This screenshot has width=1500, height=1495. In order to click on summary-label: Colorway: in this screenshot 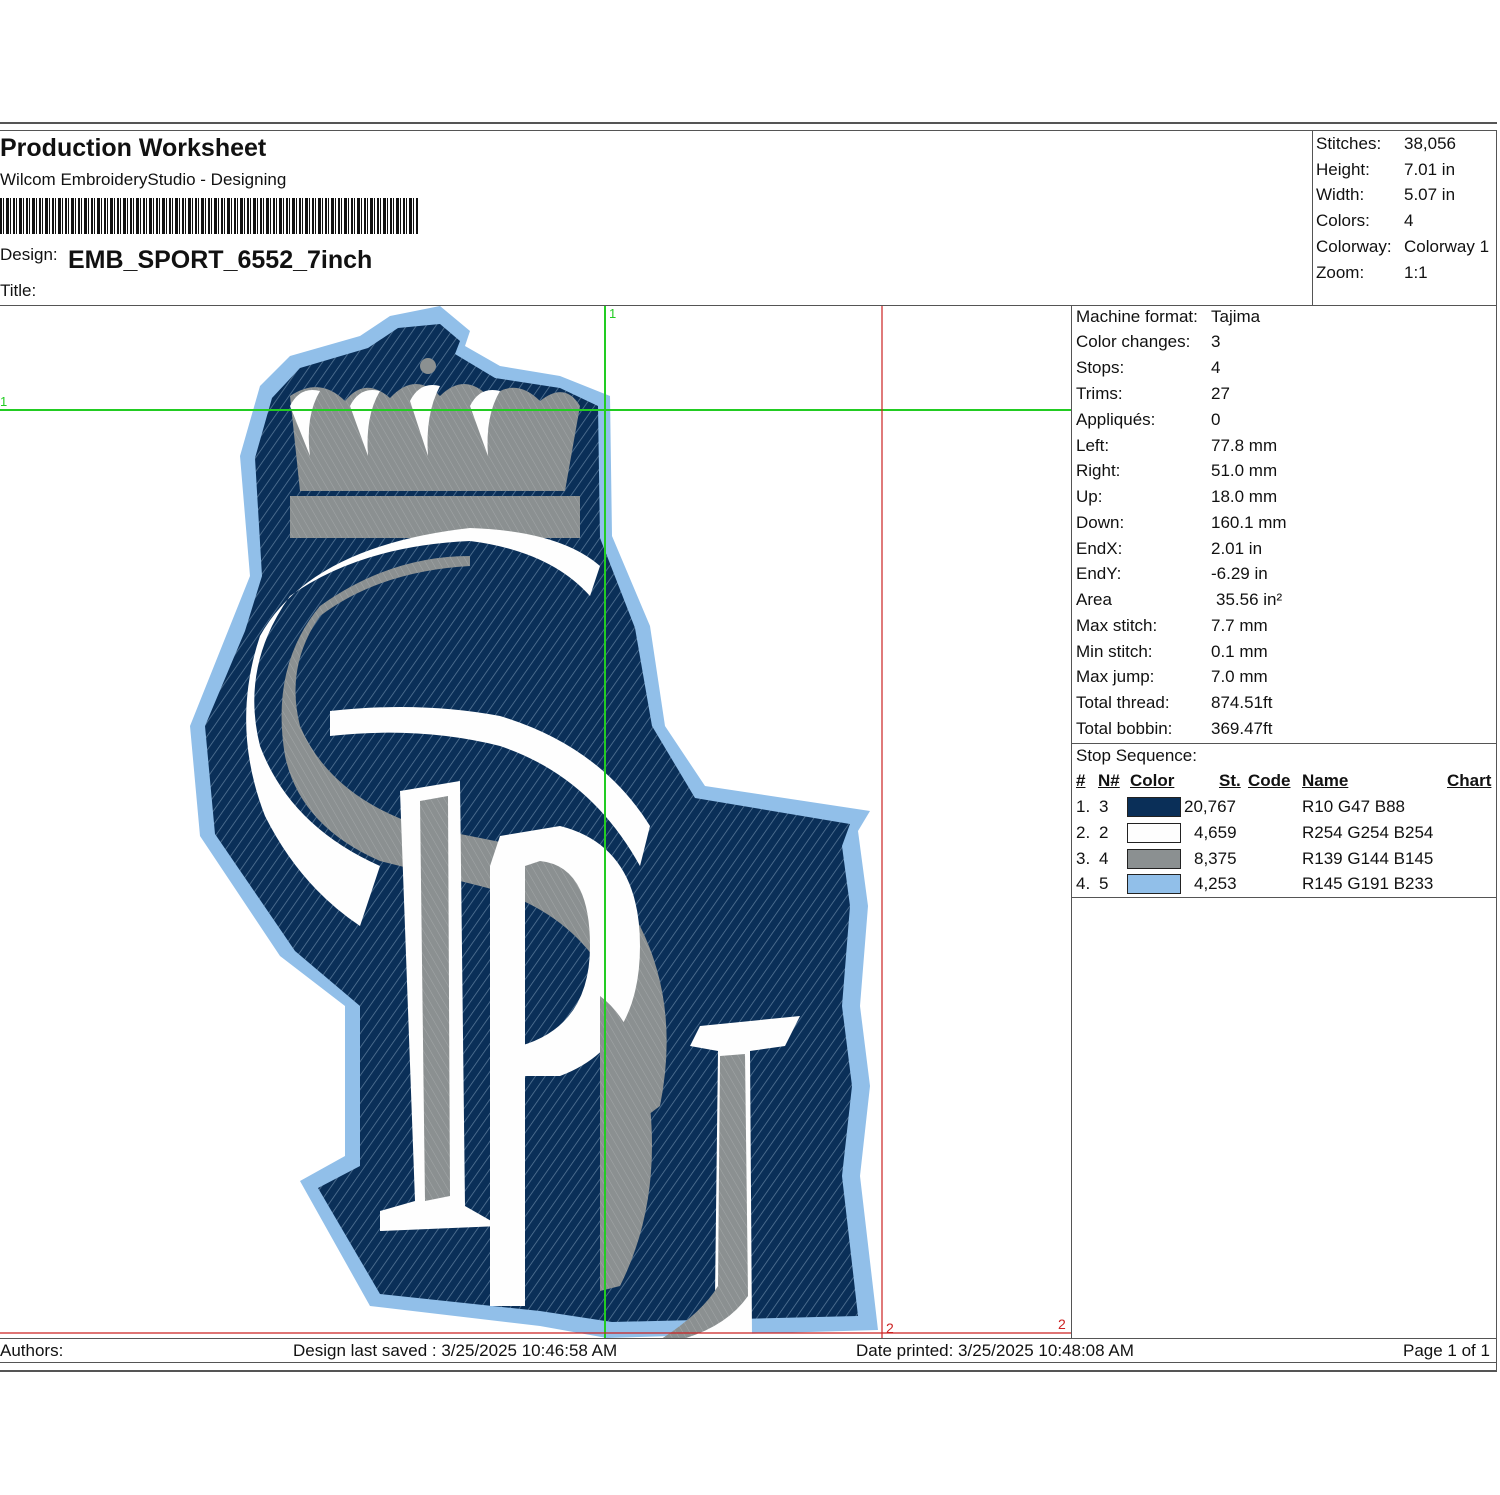, I will do `click(1354, 246)`.